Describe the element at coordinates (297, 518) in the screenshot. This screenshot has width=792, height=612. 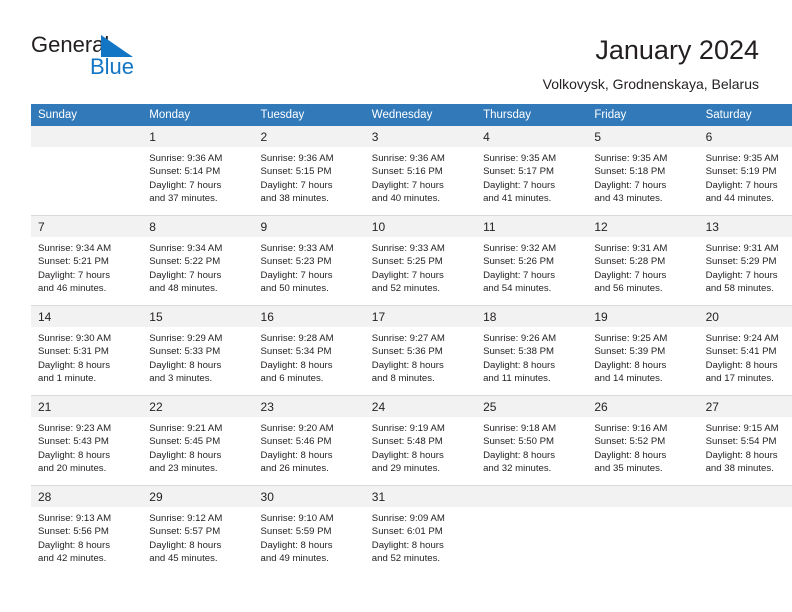
I see `day-info-sunrise: Sunrise: 9:10 AM` at that location.